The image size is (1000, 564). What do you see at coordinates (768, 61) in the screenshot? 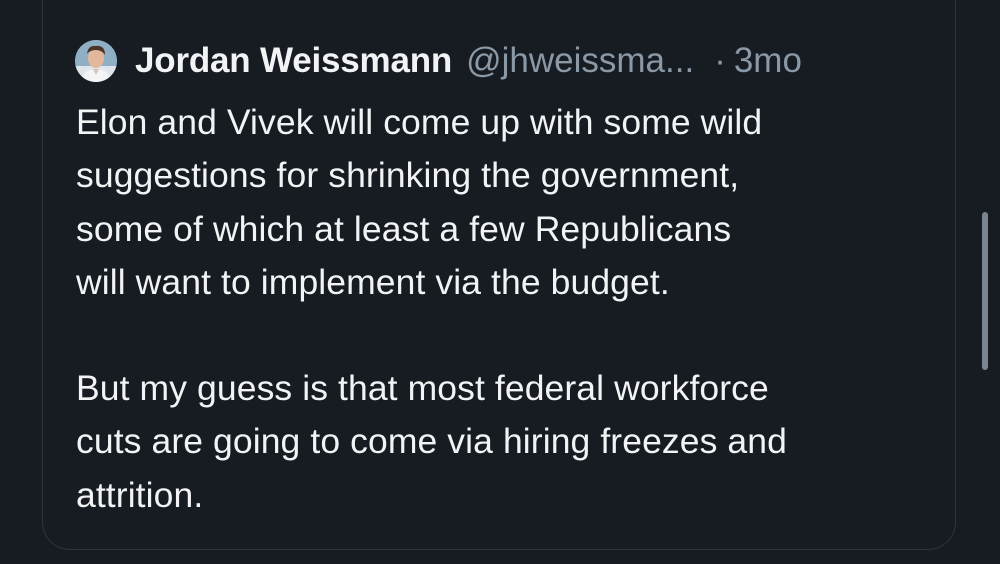
I see `tweet-timestamp: 3mo` at bounding box center [768, 61].